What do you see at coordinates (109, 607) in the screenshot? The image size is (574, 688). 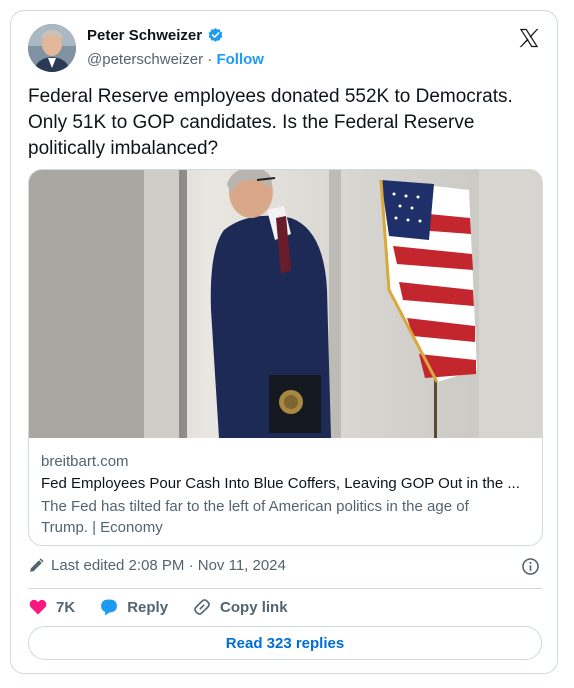 I see `reply-bubble-icon` at bounding box center [109, 607].